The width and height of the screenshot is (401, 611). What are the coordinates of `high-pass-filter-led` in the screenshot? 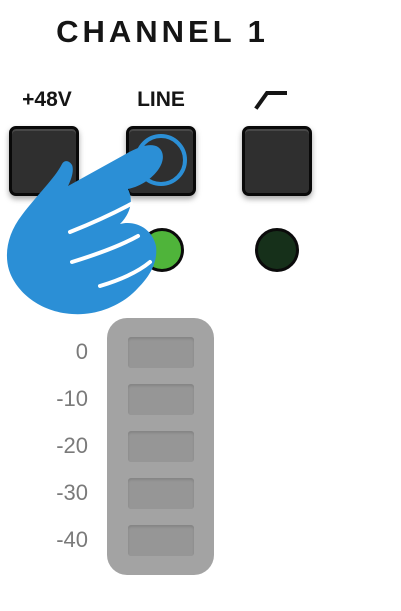 It's located at (277, 250).